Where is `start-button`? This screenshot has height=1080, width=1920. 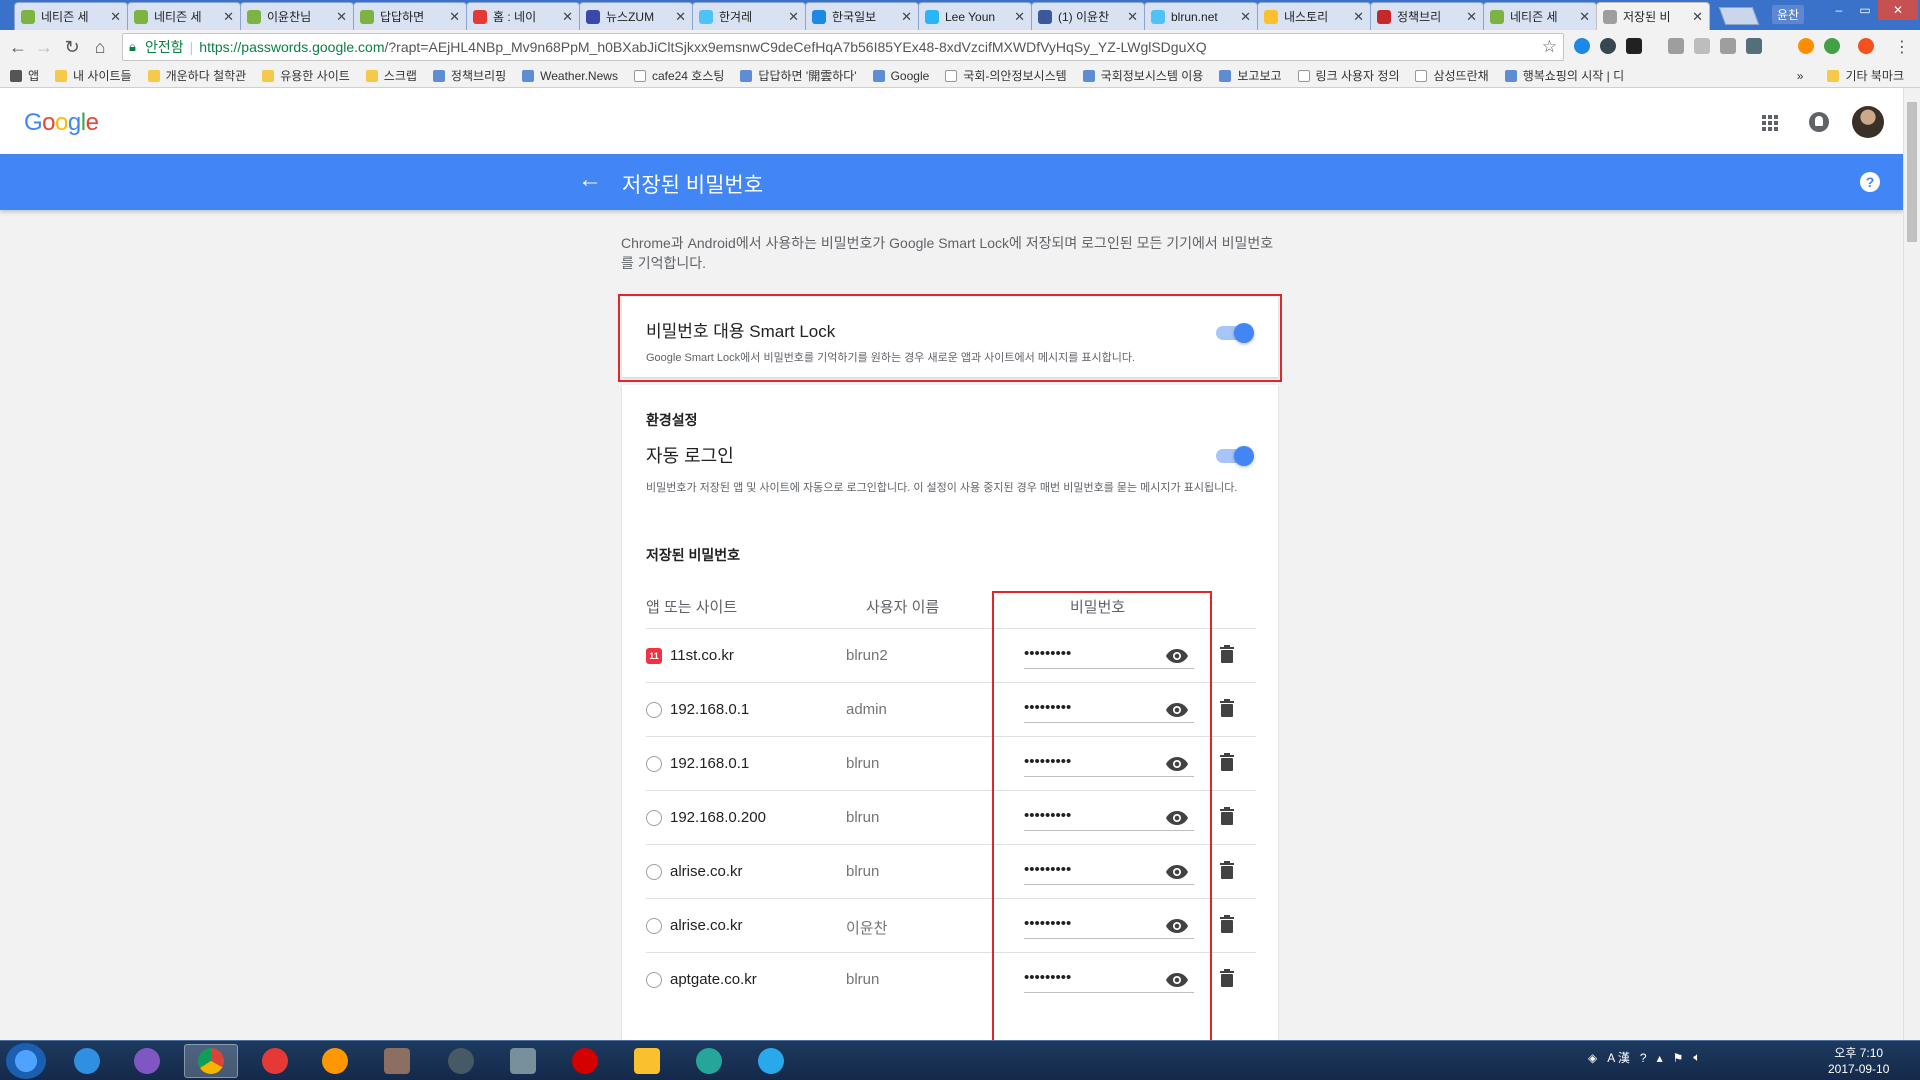
start-button is located at coordinates (26, 1061).